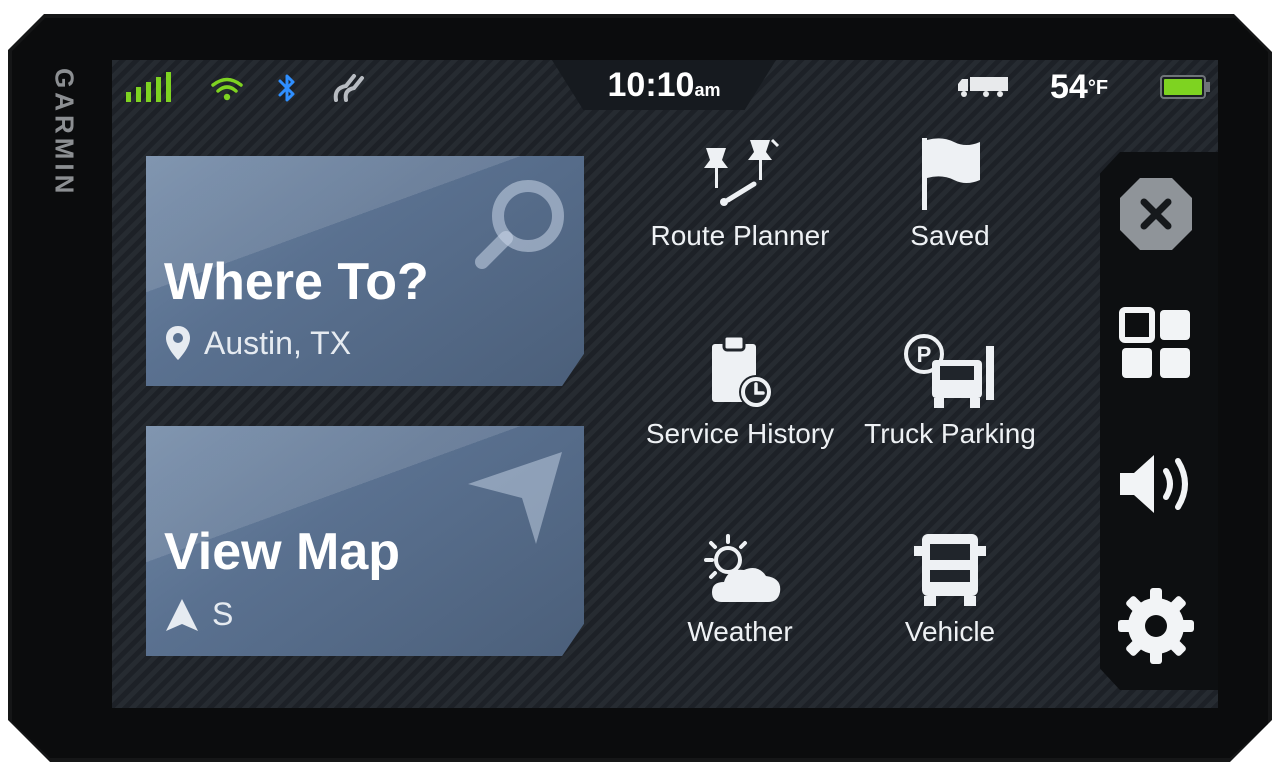 The height and width of the screenshot is (770, 1280). I want to click on weather-label: Weather, so click(740, 631).